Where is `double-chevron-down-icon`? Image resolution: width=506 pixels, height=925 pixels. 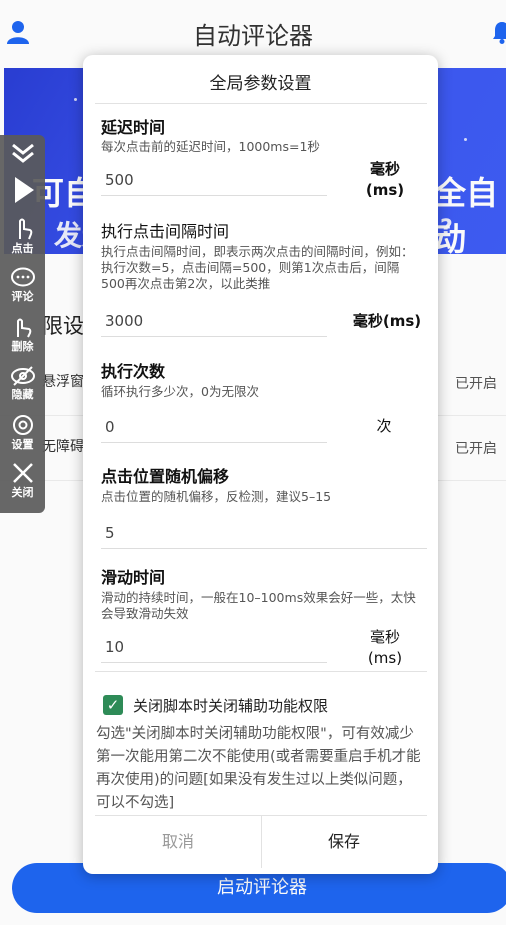
double-chevron-down-icon is located at coordinates (22, 153).